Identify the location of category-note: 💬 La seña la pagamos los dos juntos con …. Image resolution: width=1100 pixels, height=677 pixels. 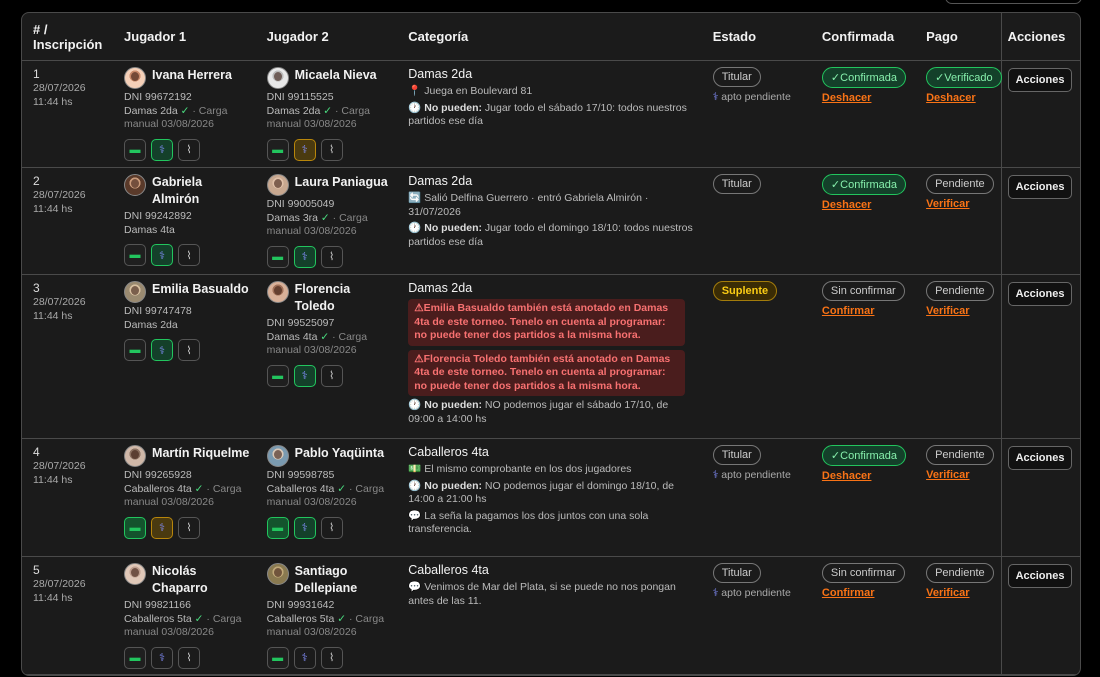
(551, 523).